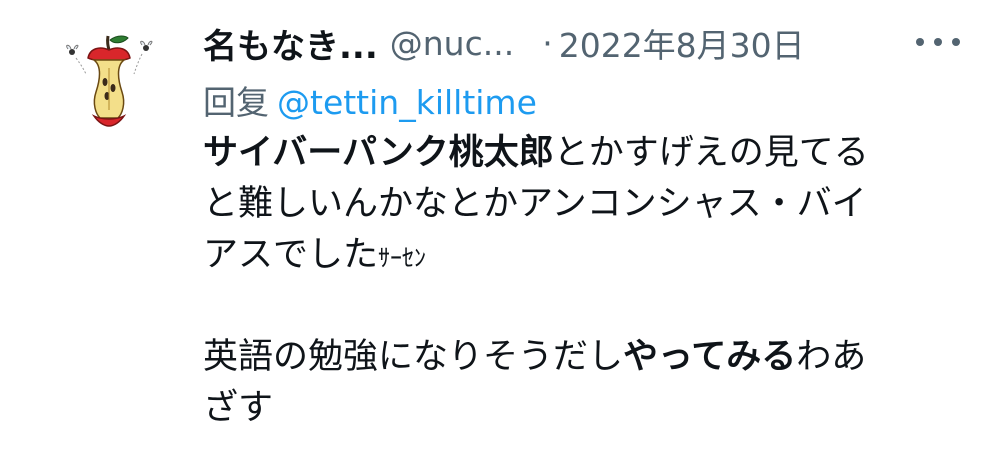  What do you see at coordinates (407, 102) in the screenshot?
I see `reply-mention-link: @tettin_killtime` at bounding box center [407, 102].